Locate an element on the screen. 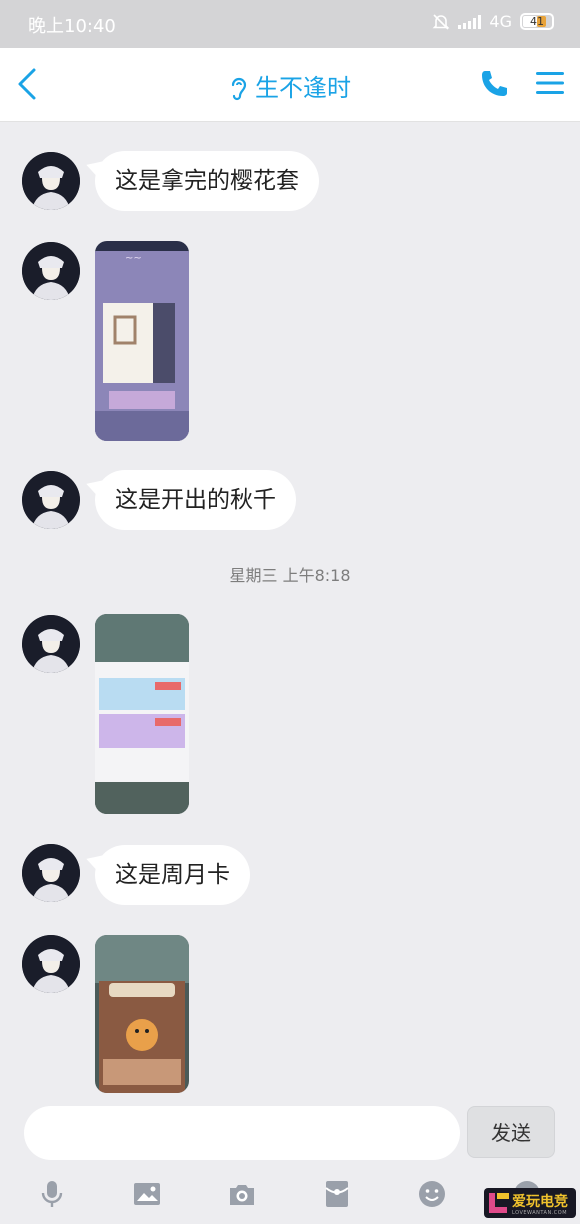  camera-icon is located at coordinates (242, 1194).